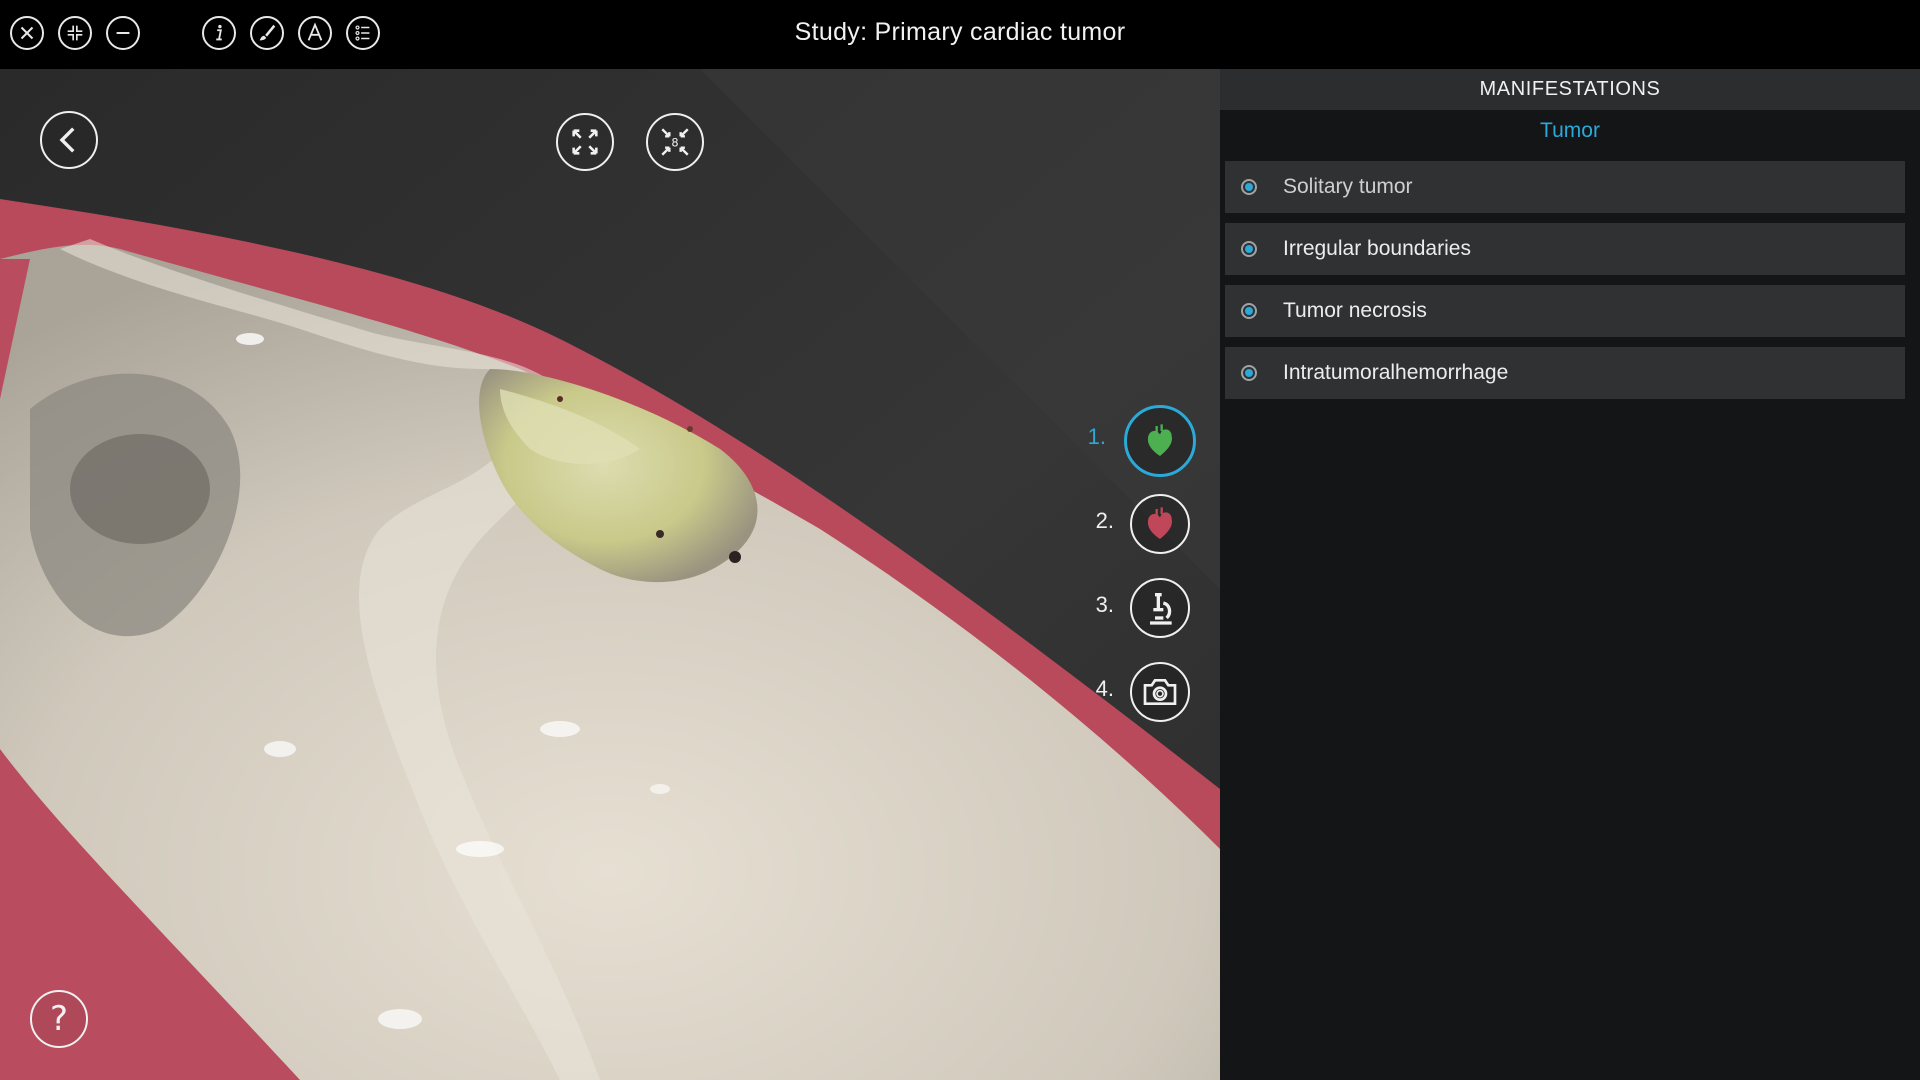 This screenshot has height=1080, width=1920. I want to click on help-button: ?, so click(59, 1019).